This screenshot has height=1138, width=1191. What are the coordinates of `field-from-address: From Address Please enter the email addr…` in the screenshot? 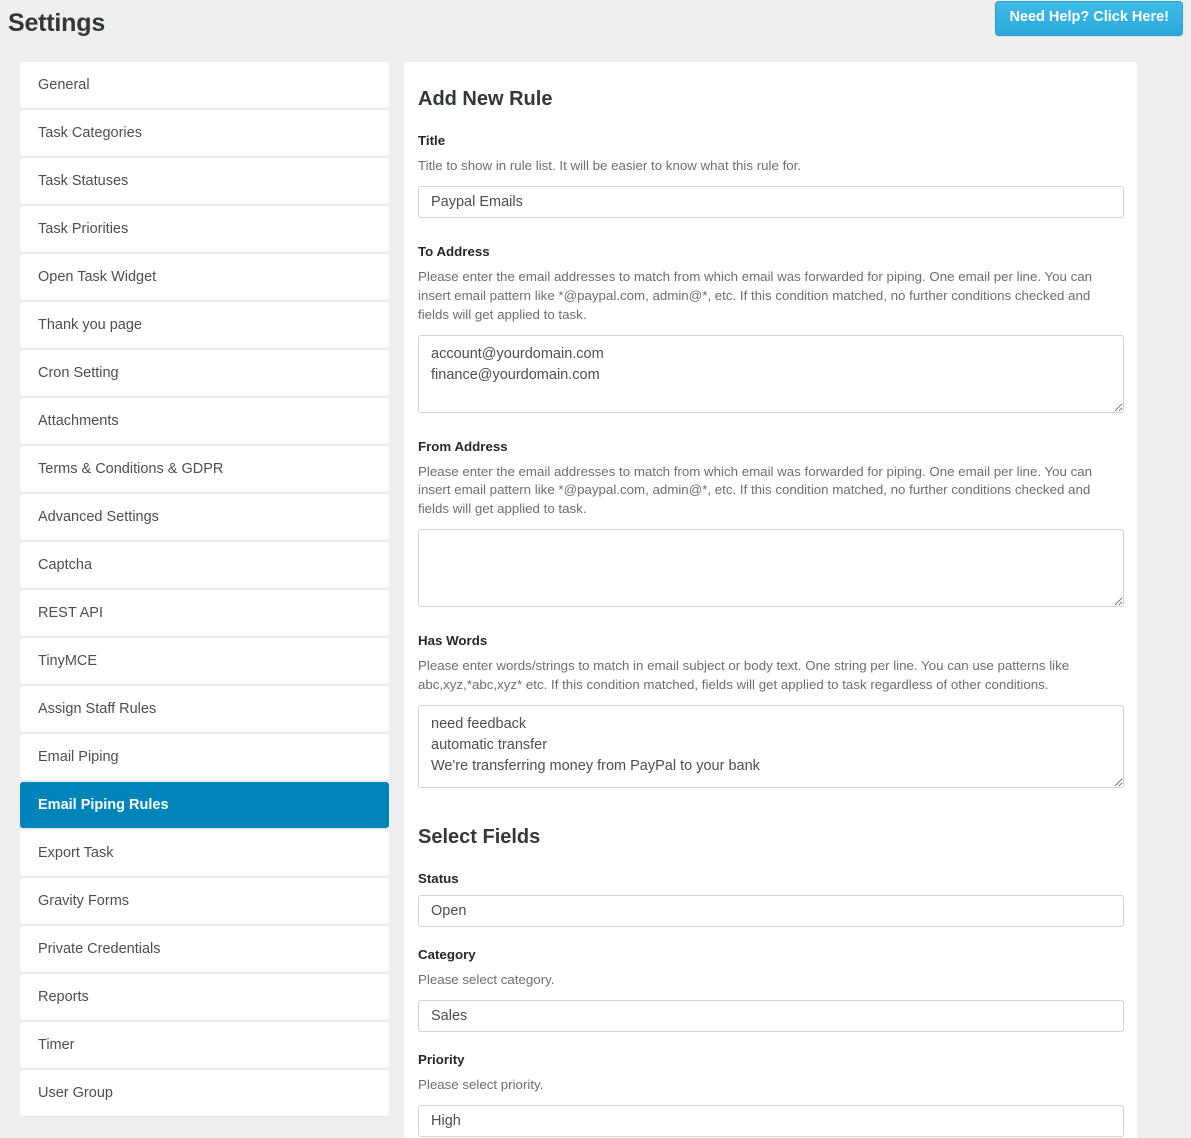 It's located at (771, 523).